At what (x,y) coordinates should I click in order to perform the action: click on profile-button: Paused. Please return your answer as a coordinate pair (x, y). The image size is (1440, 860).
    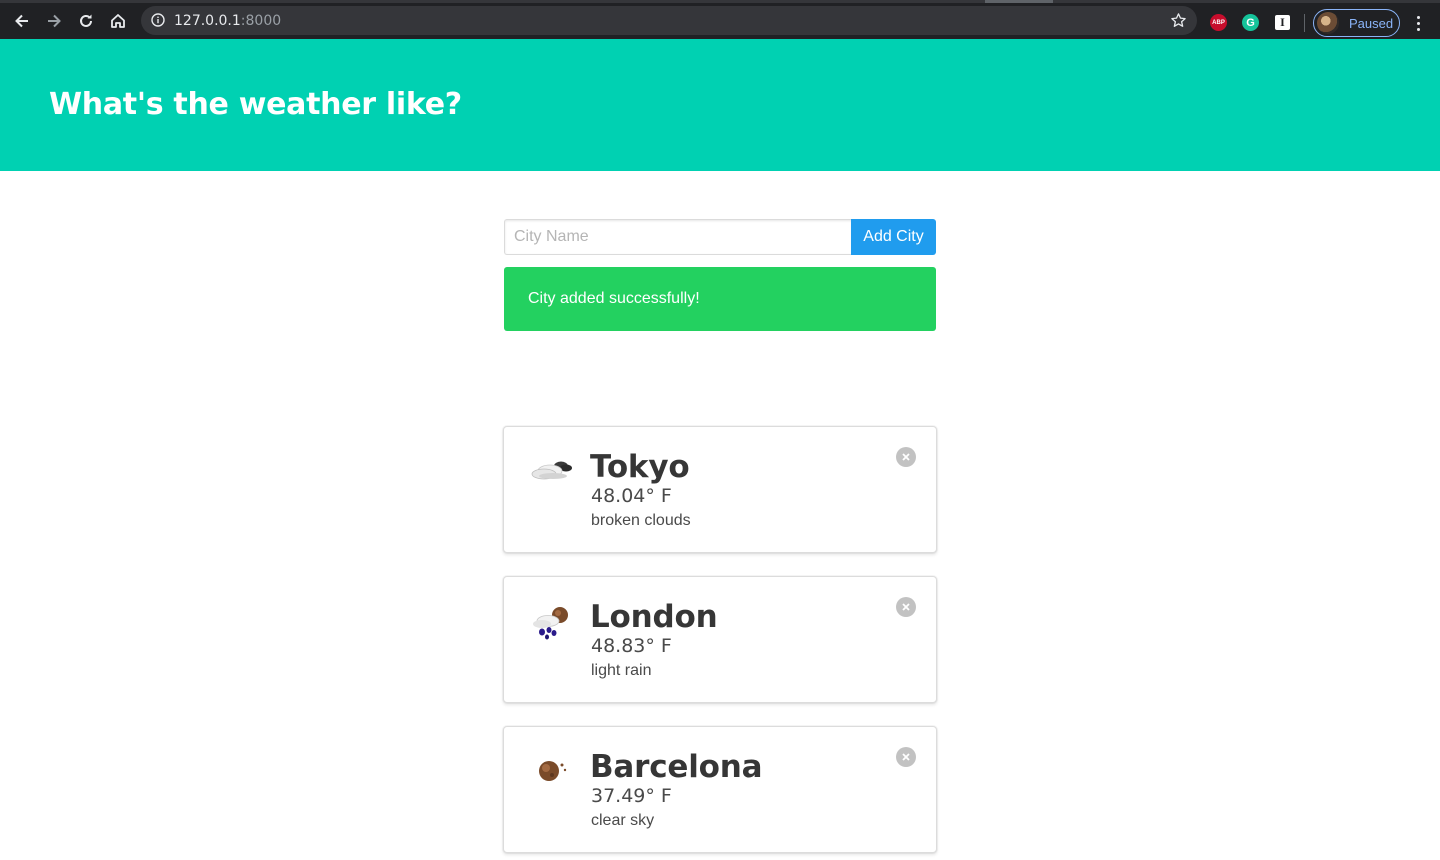
    Looking at the image, I should click on (1356, 23).